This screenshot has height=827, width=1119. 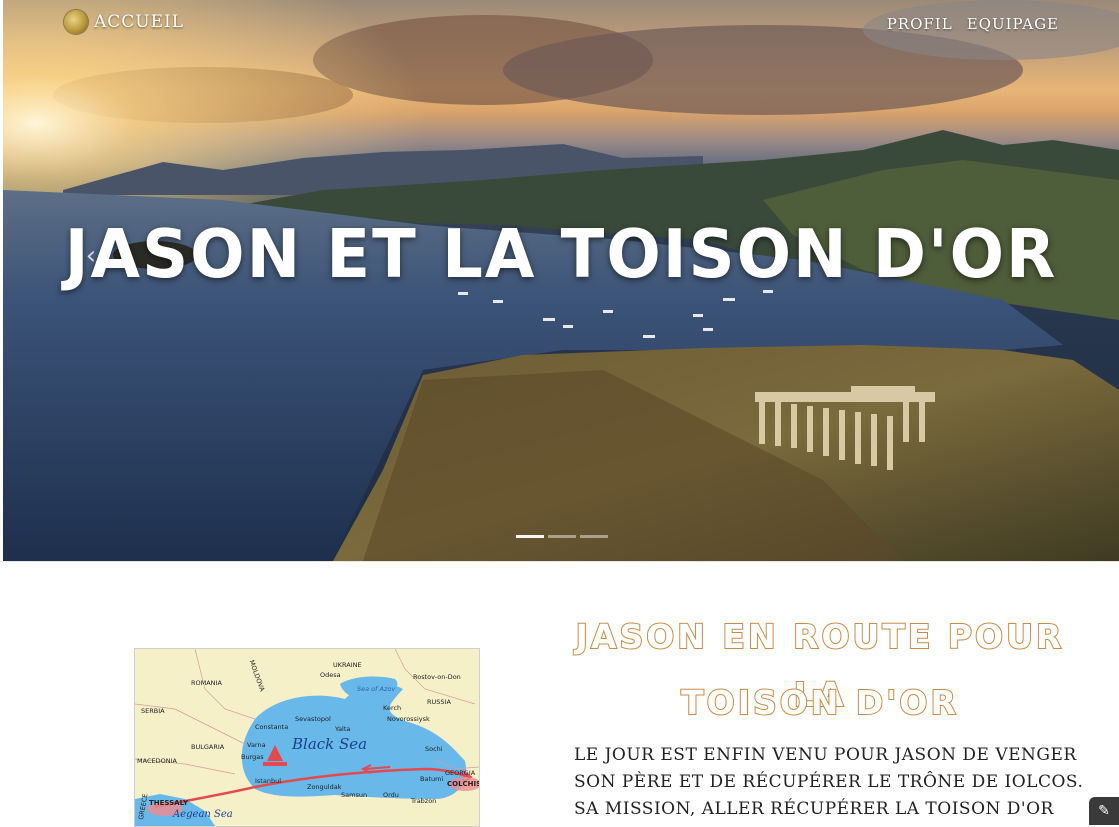 I want to click on nav-link-profil: Profil, so click(x=920, y=24).